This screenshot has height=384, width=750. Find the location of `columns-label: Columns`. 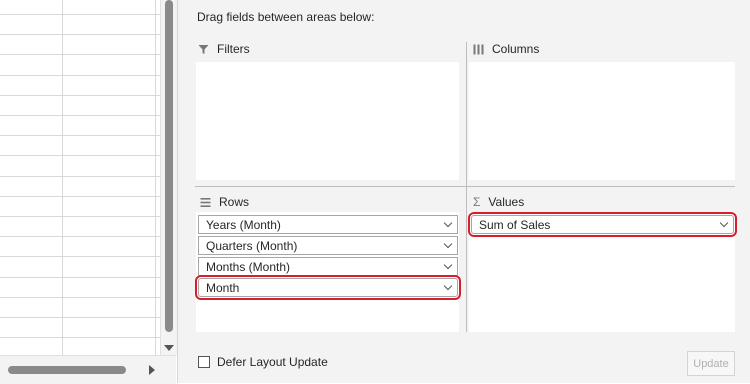

columns-label: Columns is located at coordinates (516, 49).